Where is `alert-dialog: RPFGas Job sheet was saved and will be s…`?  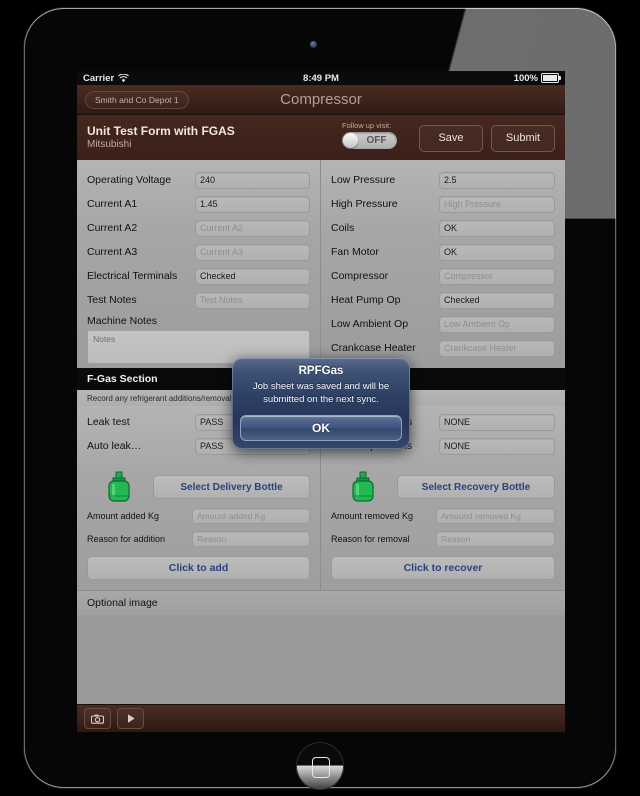
alert-dialog: RPFGas Job sheet was saved and will be s… is located at coordinates (321, 403).